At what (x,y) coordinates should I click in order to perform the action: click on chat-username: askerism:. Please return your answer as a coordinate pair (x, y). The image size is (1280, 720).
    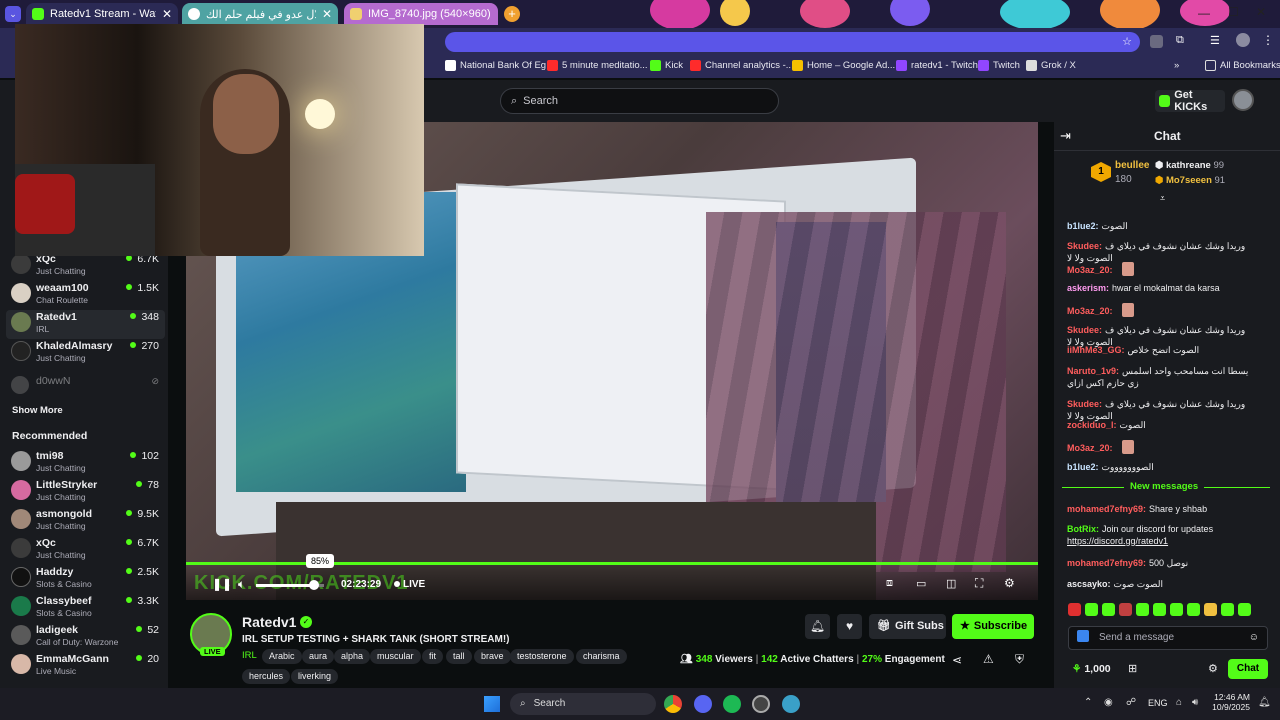
    Looking at the image, I should click on (1088, 288).